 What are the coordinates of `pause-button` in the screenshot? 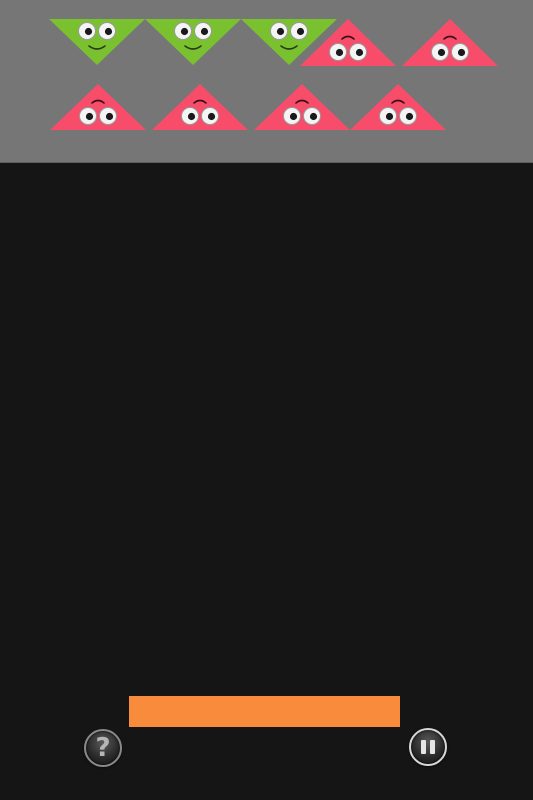 It's located at (428, 747).